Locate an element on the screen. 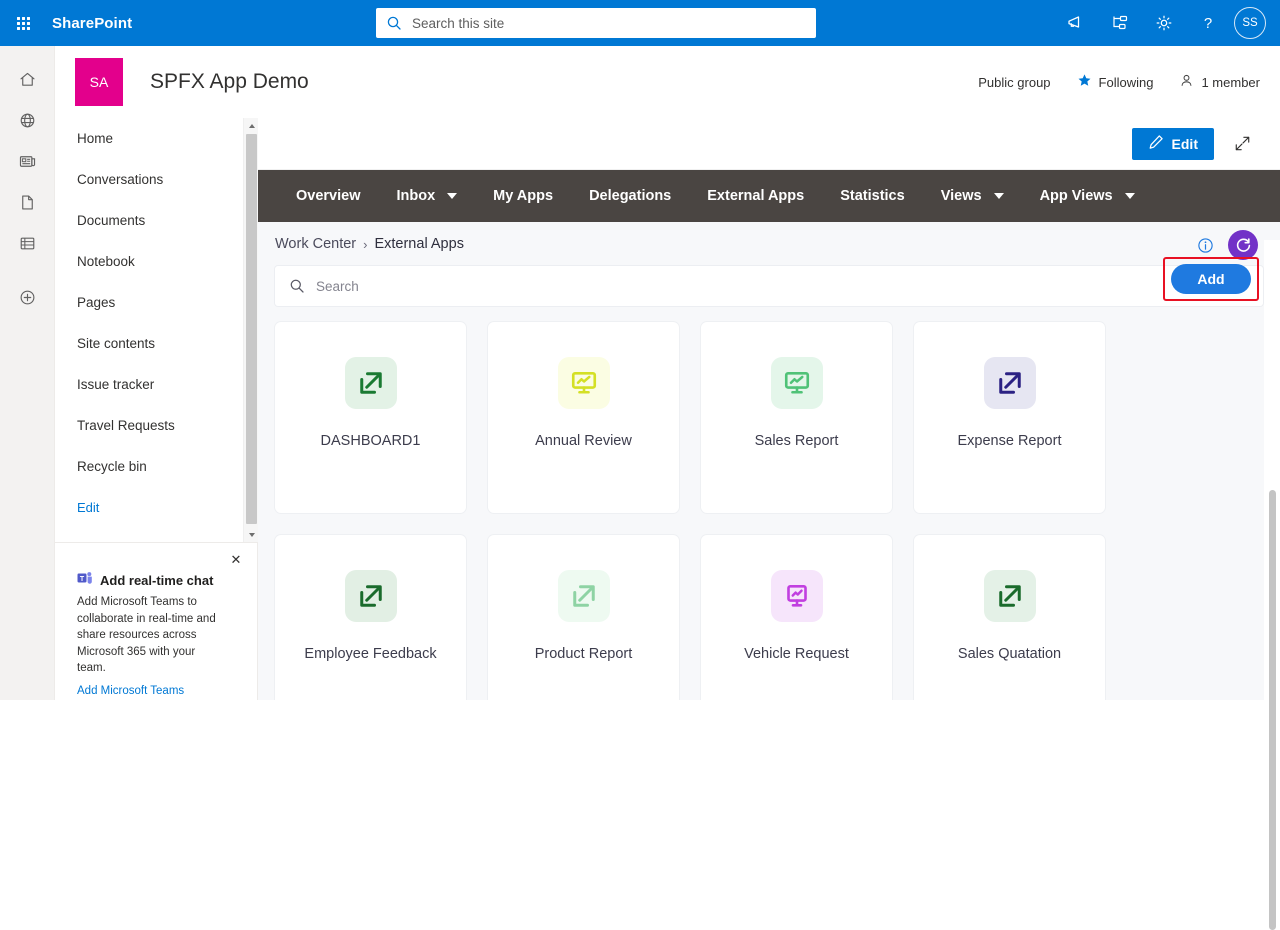 Image resolution: width=1280 pixels, height=930 pixels. tab-statistics: Statistics is located at coordinates (872, 196).